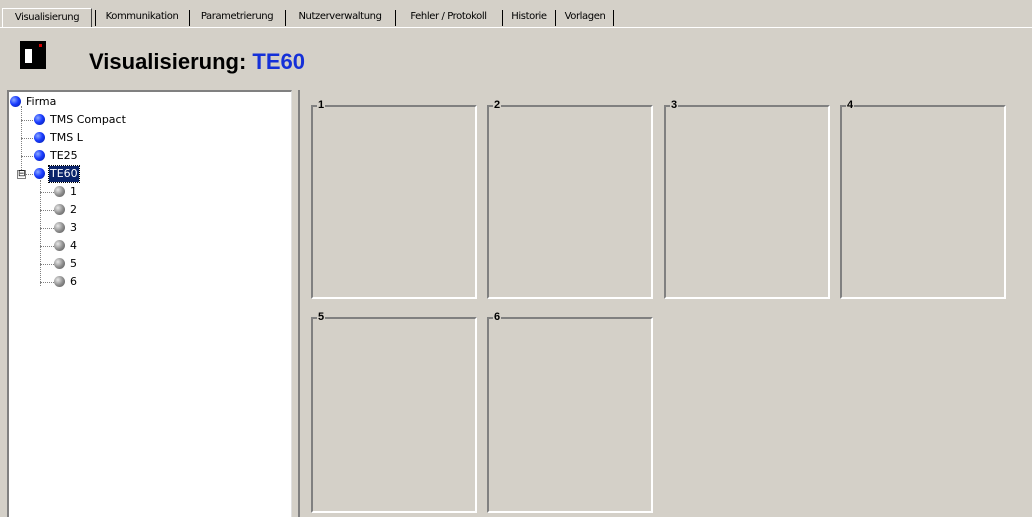 This screenshot has height=517, width=1032. I want to click on channel-group-5: 5, so click(394, 412).